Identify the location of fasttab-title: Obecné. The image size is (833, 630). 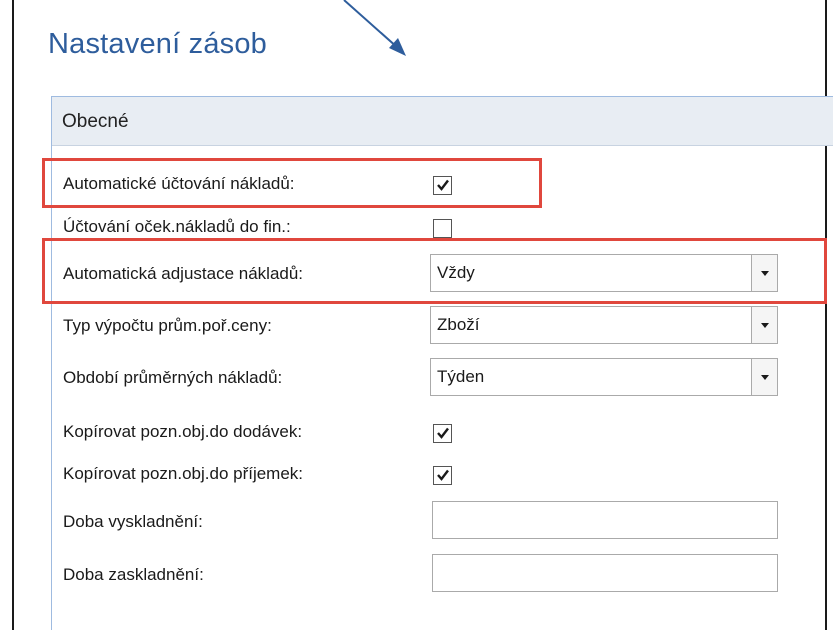
(95, 121).